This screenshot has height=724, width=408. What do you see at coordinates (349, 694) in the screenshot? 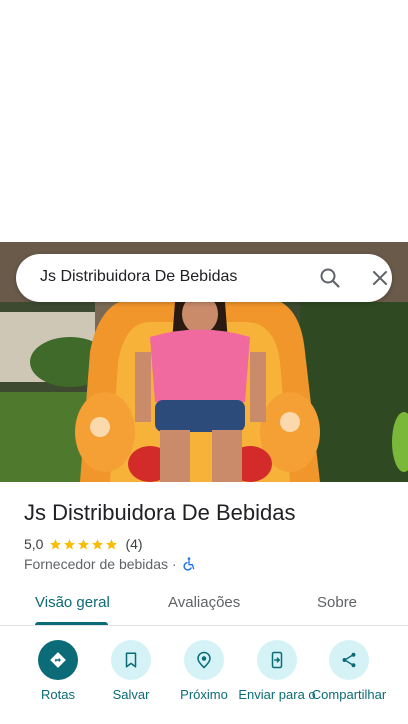
I see `share-label: Compartilhar` at bounding box center [349, 694].